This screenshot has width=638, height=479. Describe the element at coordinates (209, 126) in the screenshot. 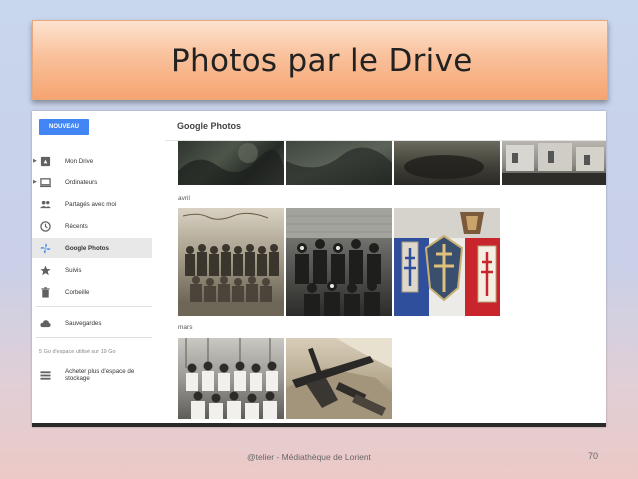

I see `app-title: Google Photos` at that location.